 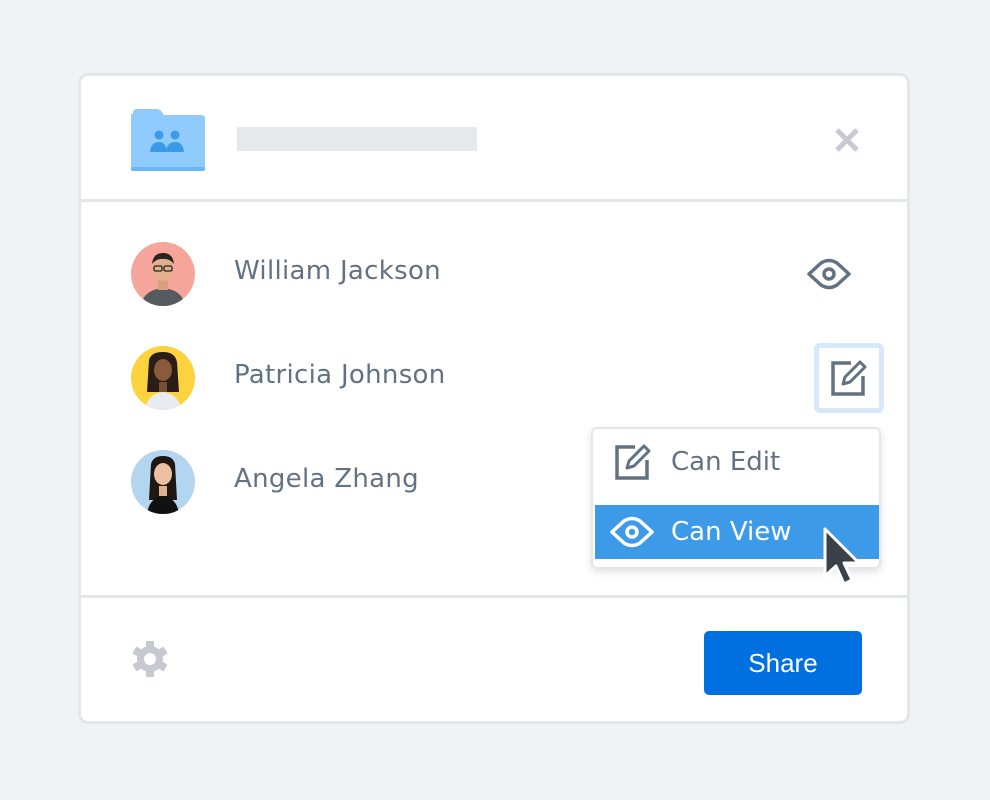 What do you see at coordinates (340, 375) in the screenshot?
I see `member-name: Patricia Johnson` at bounding box center [340, 375].